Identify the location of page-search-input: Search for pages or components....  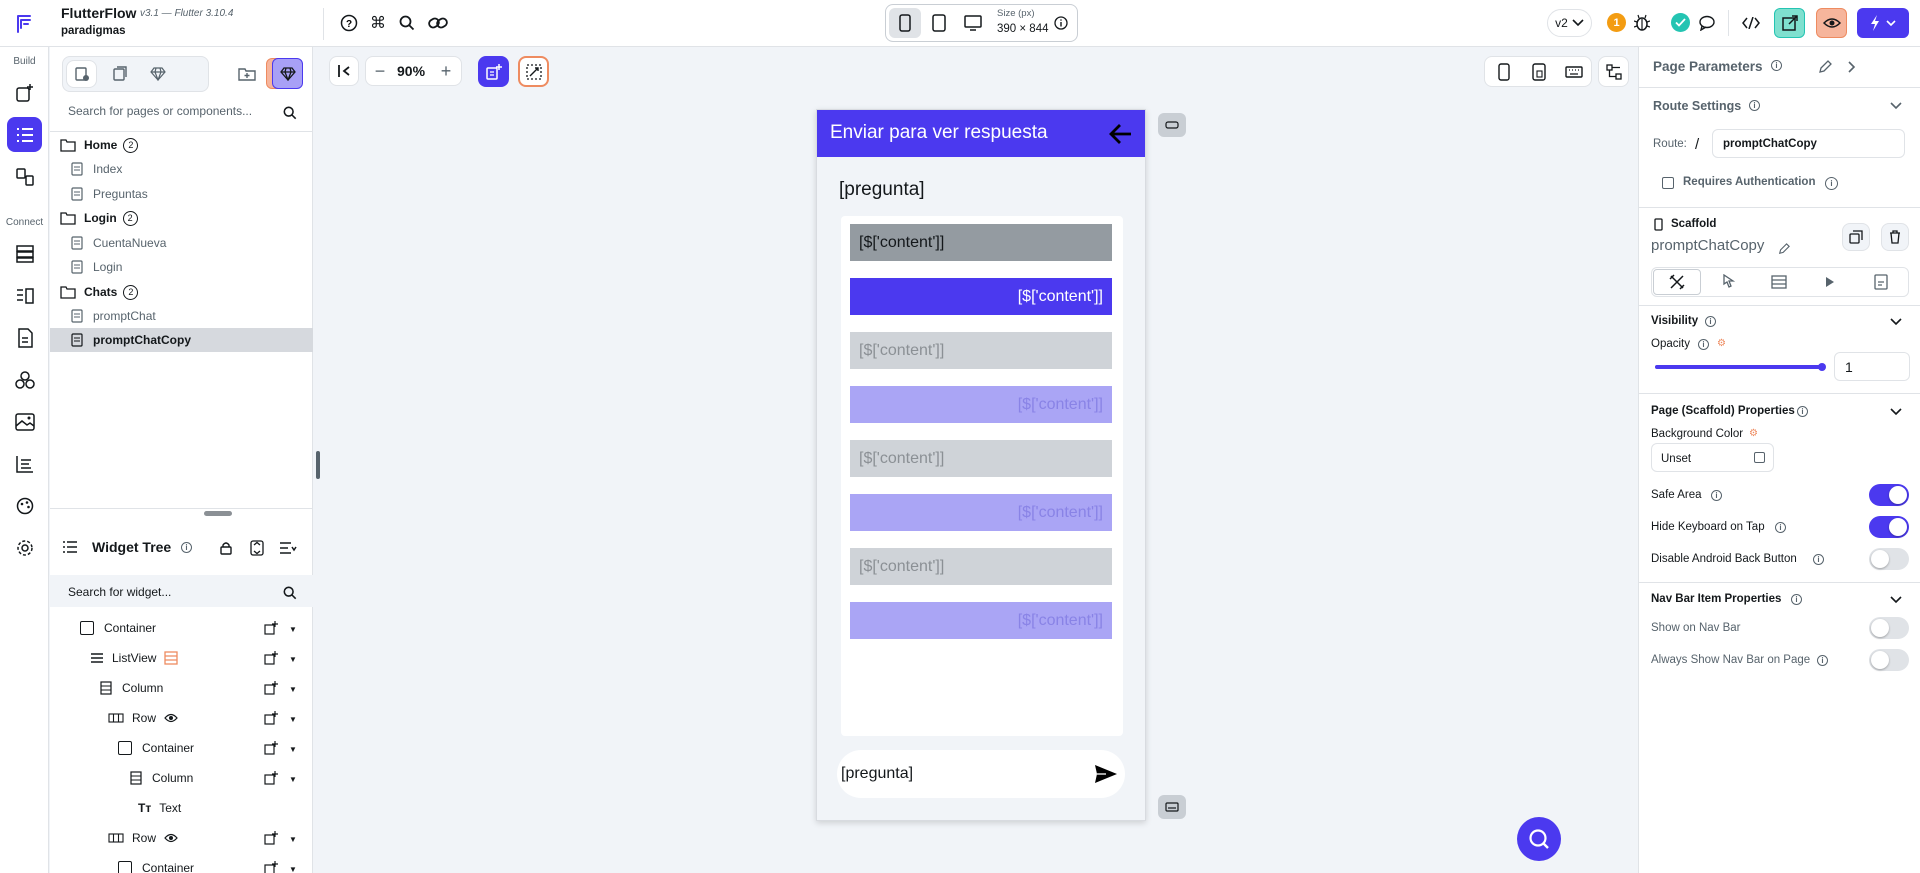
(178, 114).